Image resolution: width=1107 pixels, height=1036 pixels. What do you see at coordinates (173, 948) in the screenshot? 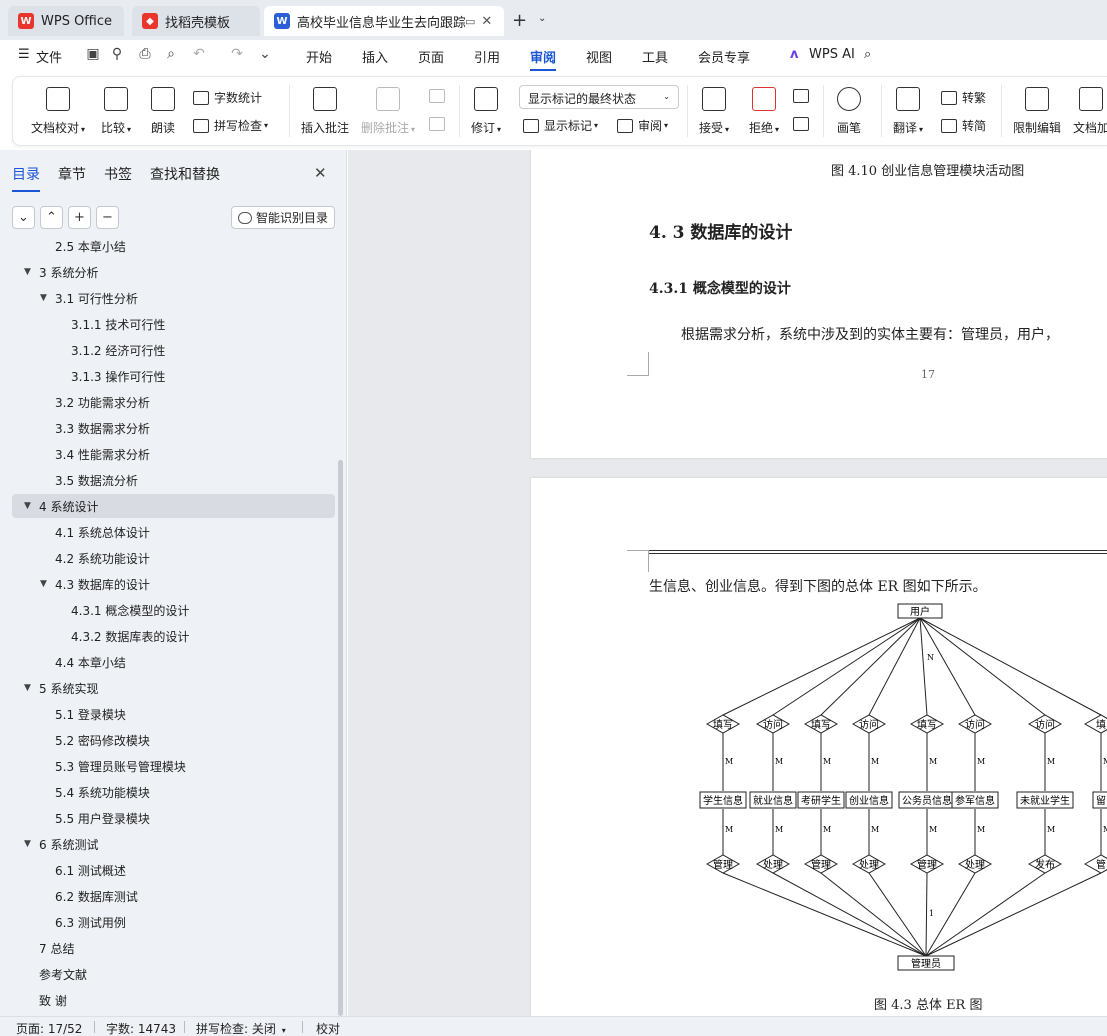
I see `toc-item: 7 总结` at bounding box center [173, 948].